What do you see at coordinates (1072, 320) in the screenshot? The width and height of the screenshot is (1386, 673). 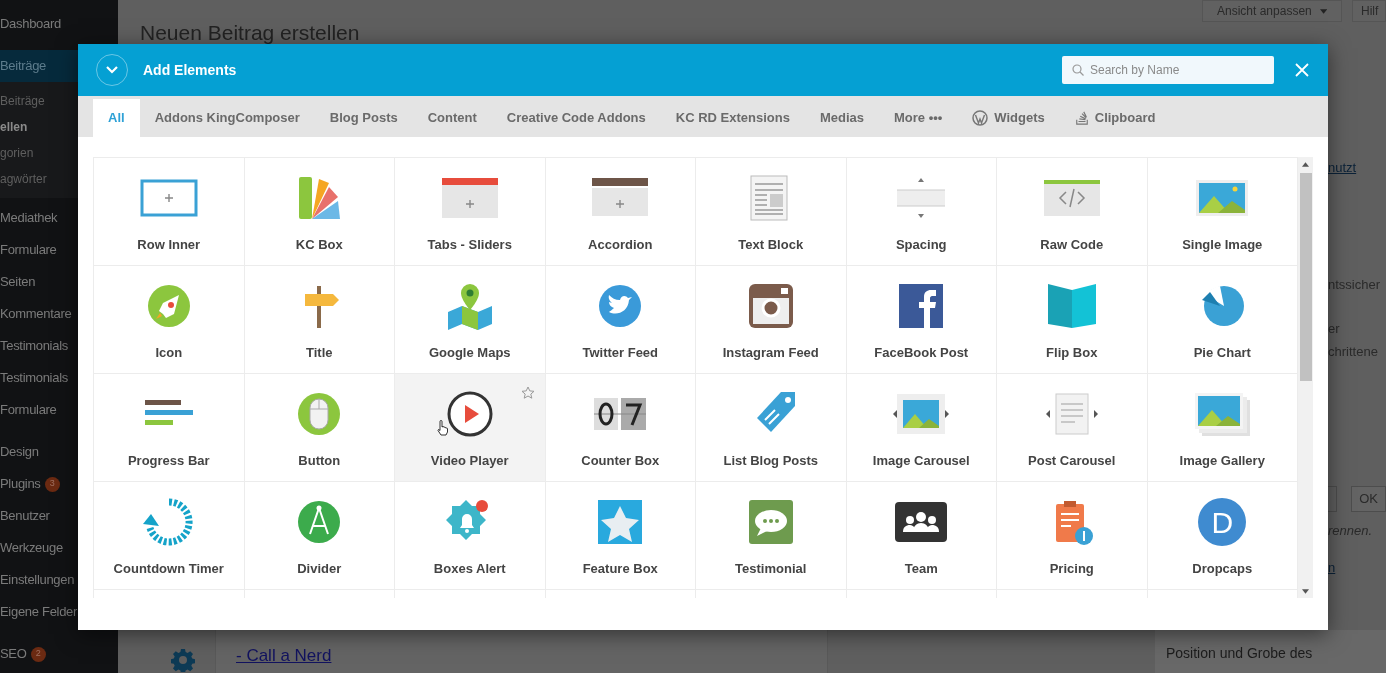 I see `element-tile: Flip Box` at bounding box center [1072, 320].